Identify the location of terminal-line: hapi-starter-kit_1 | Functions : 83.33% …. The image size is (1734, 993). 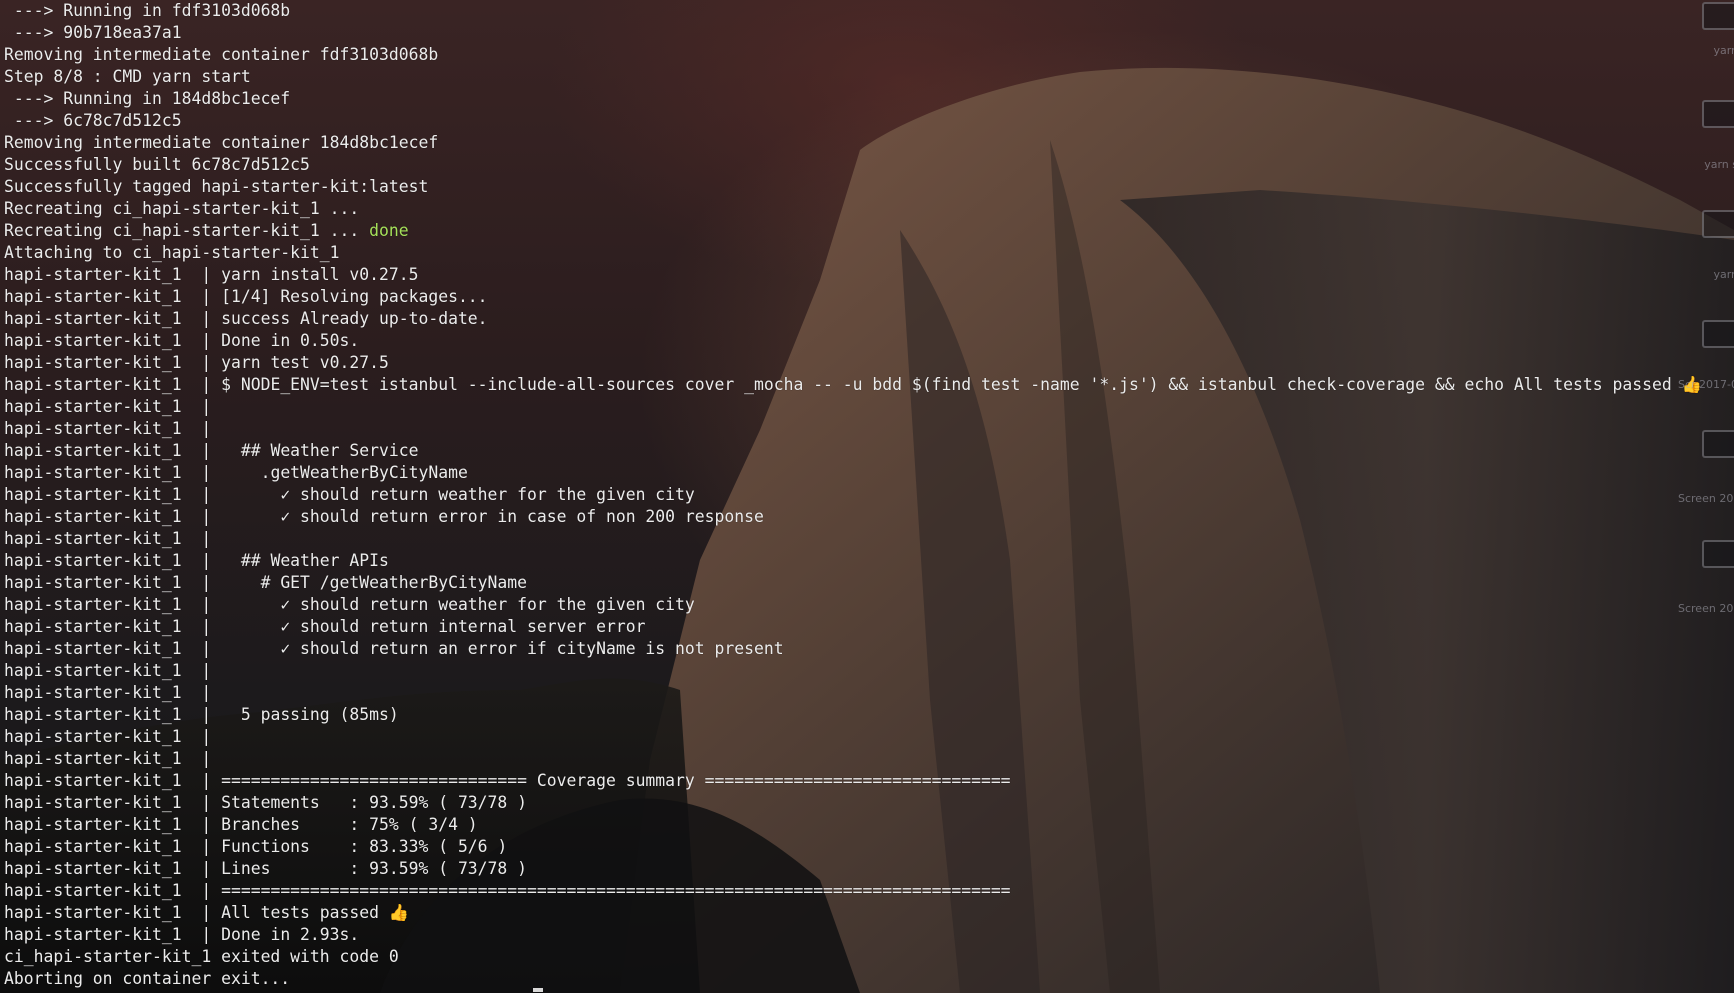
(852, 847).